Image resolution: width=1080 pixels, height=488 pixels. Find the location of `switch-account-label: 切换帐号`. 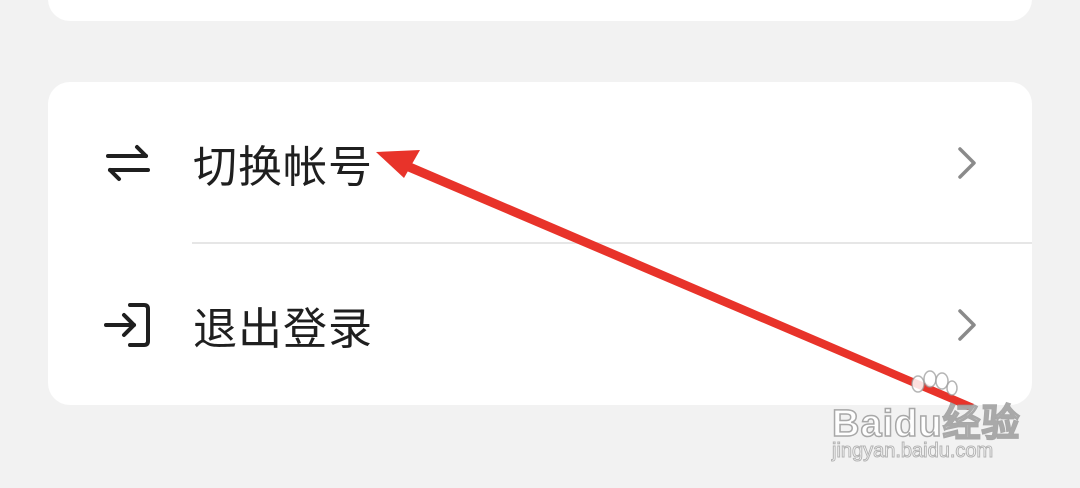

switch-account-label: 切换帐号 is located at coordinates (283, 167).